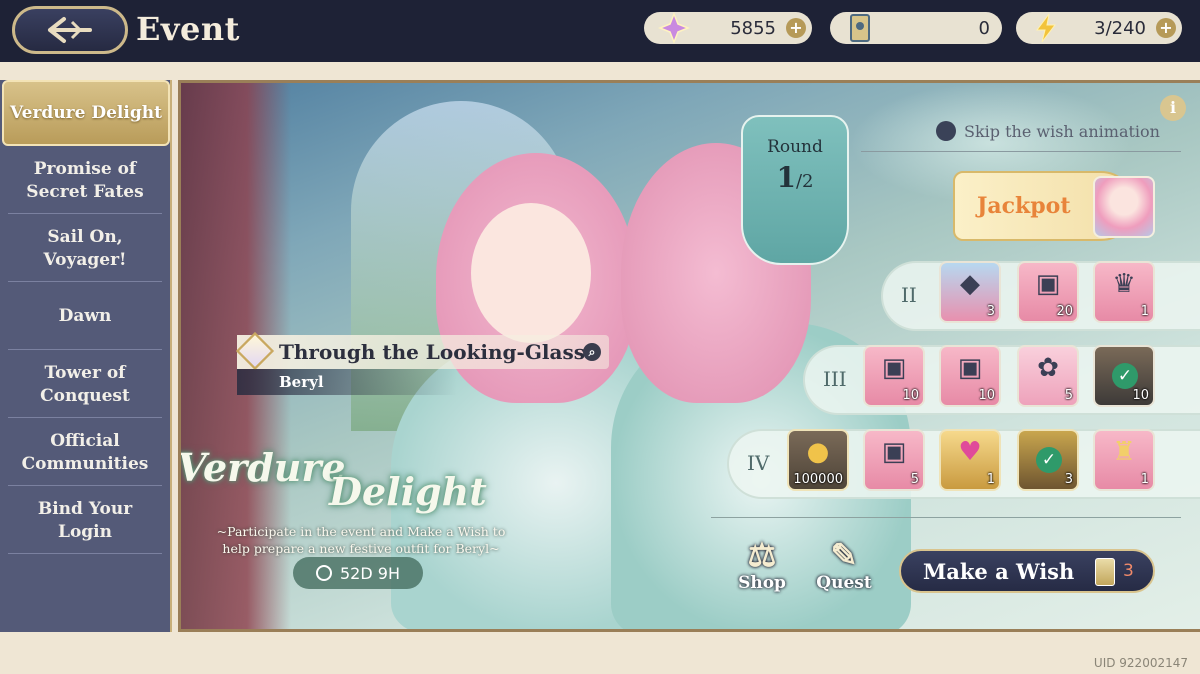 The height and width of the screenshot is (674, 1200). I want to click on skip-animation-toggle: Skip the wish animation, so click(1048, 131).